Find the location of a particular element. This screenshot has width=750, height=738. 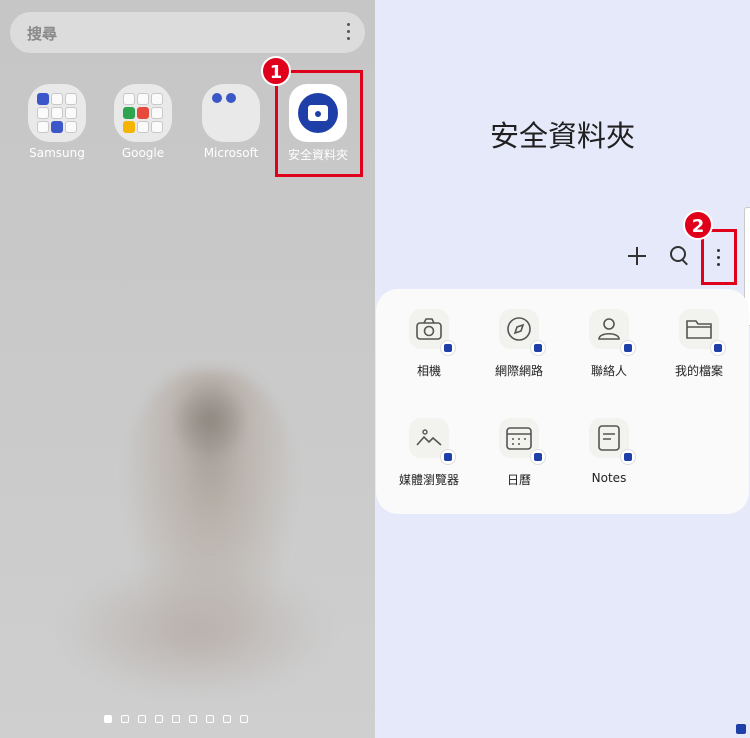

app-my-files: 我的檔案 is located at coordinates (699, 344).